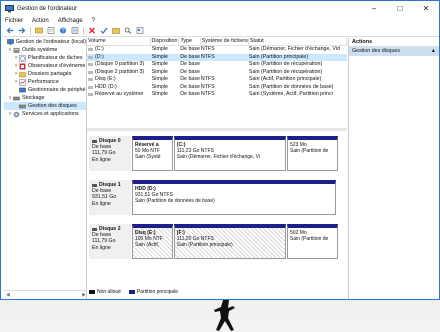 This screenshot has width=440, height=332. I want to click on event-viewer-icon, so click(22, 66).